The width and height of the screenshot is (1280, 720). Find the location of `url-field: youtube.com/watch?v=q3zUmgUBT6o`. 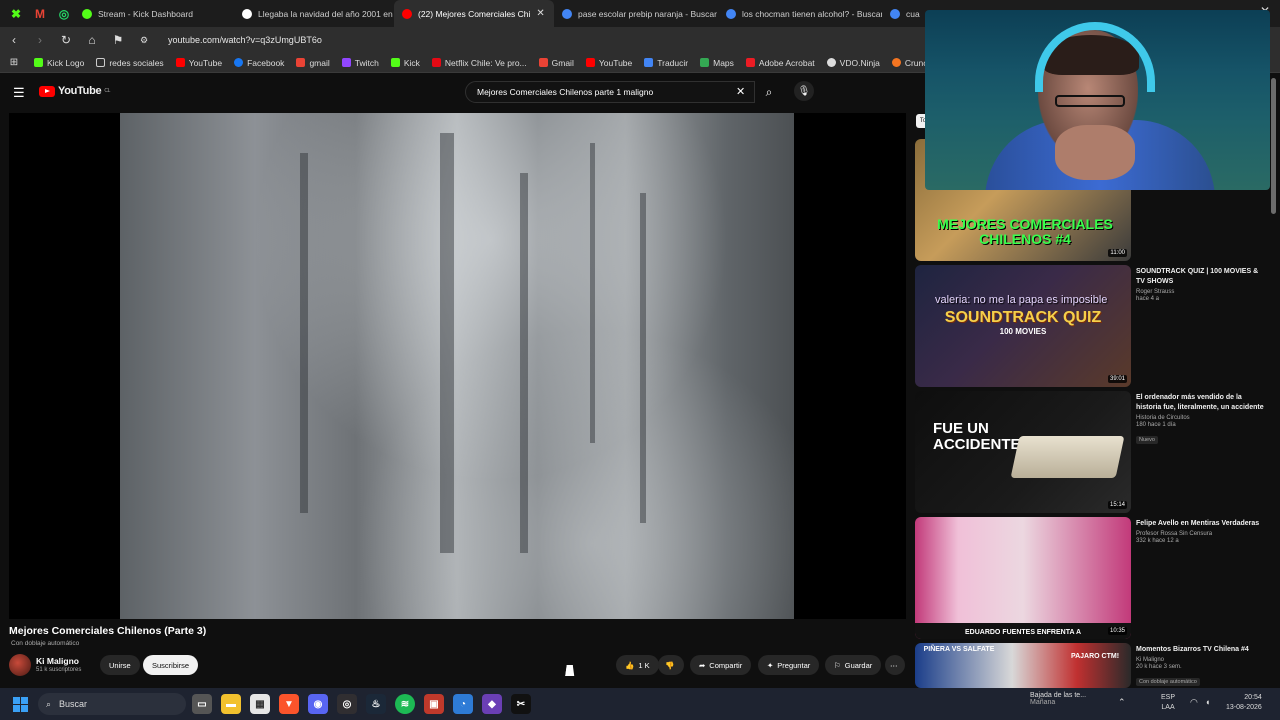

url-field: youtube.com/watch?v=q3zUmgUBT6o is located at coordinates (245, 40).